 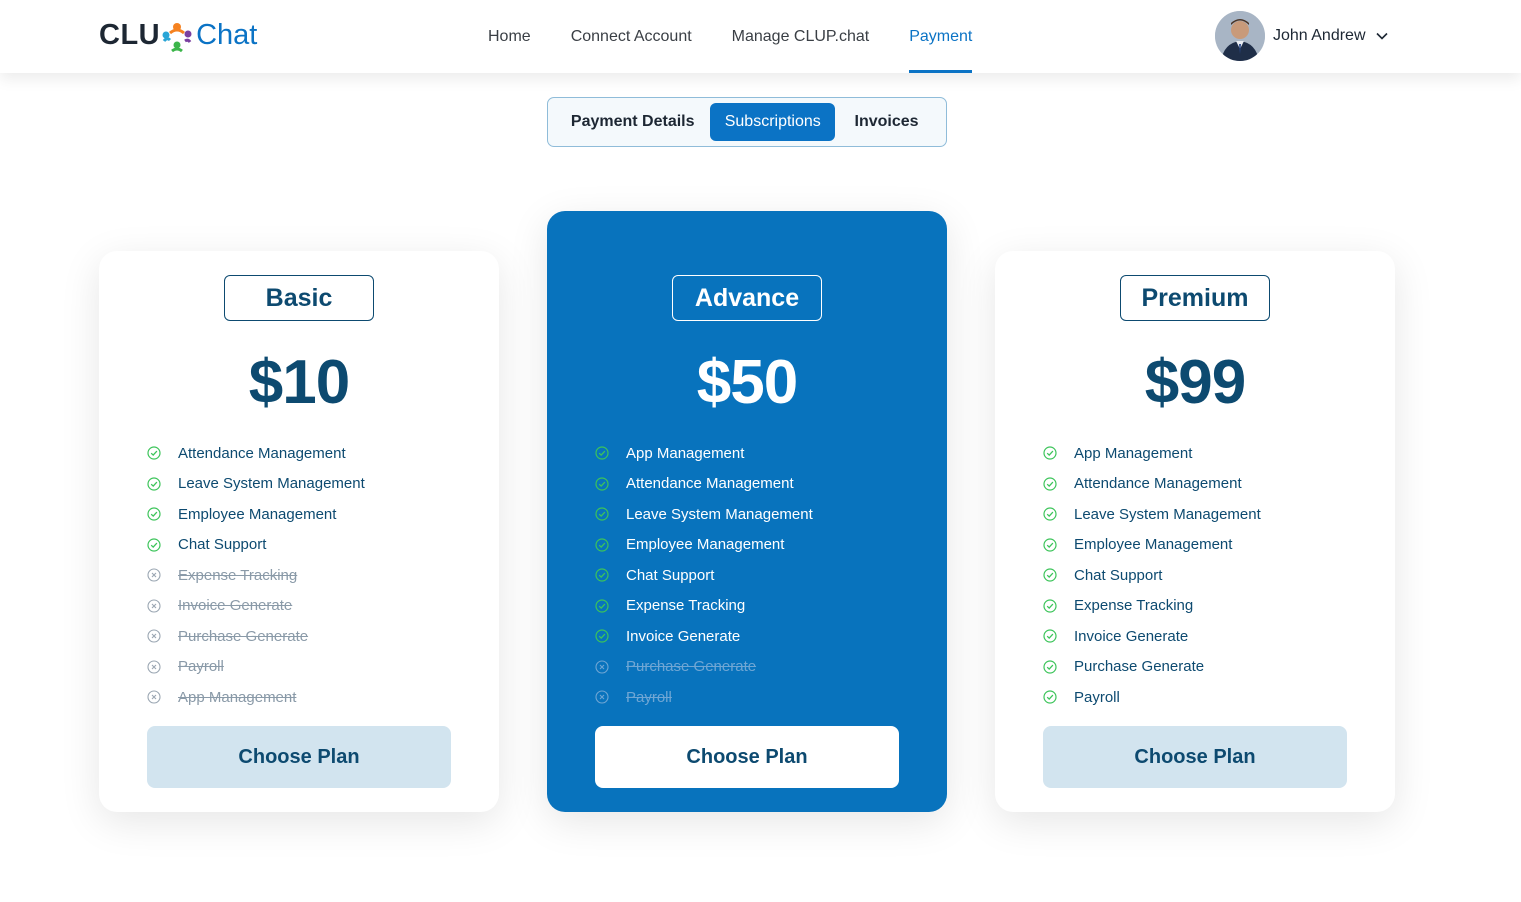 What do you see at coordinates (130, 34) in the screenshot?
I see `logo-text-clu: CLU` at bounding box center [130, 34].